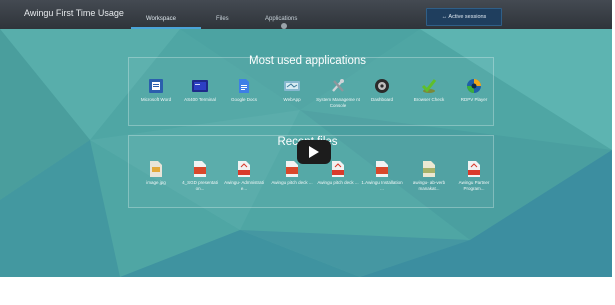 The image size is (615, 305). Describe the element at coordinates (166, 28) in the screenshot. I see `active-tab-indicator` at that location.